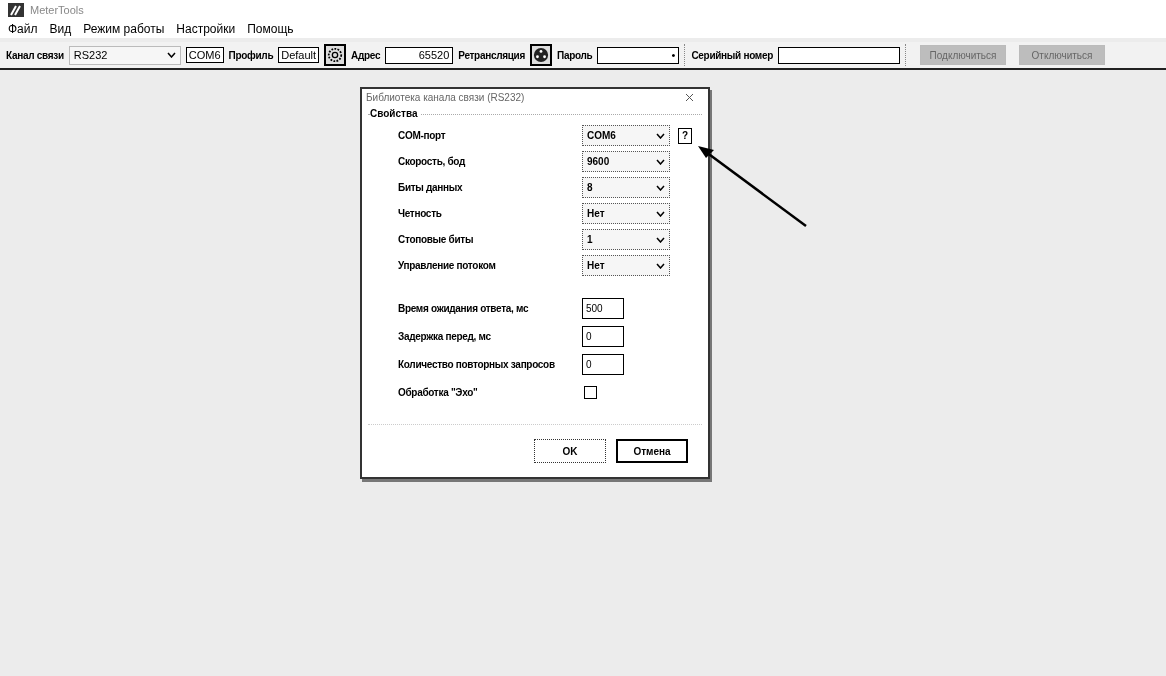  Describe the element at coordinates (206, 29) in the screenshot. I see `menu-item: Настройки` at that location.